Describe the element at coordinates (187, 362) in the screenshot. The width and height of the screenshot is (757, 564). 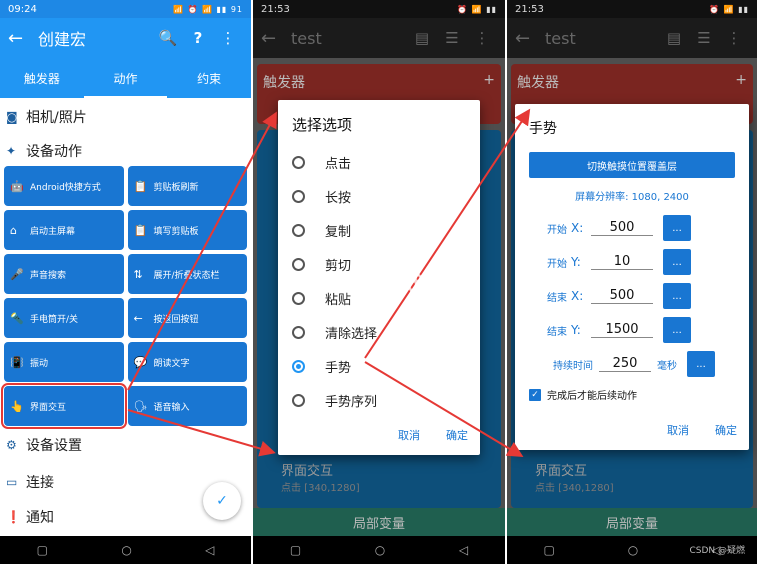
I see `action-9: 💬 朗读文字` at that location.